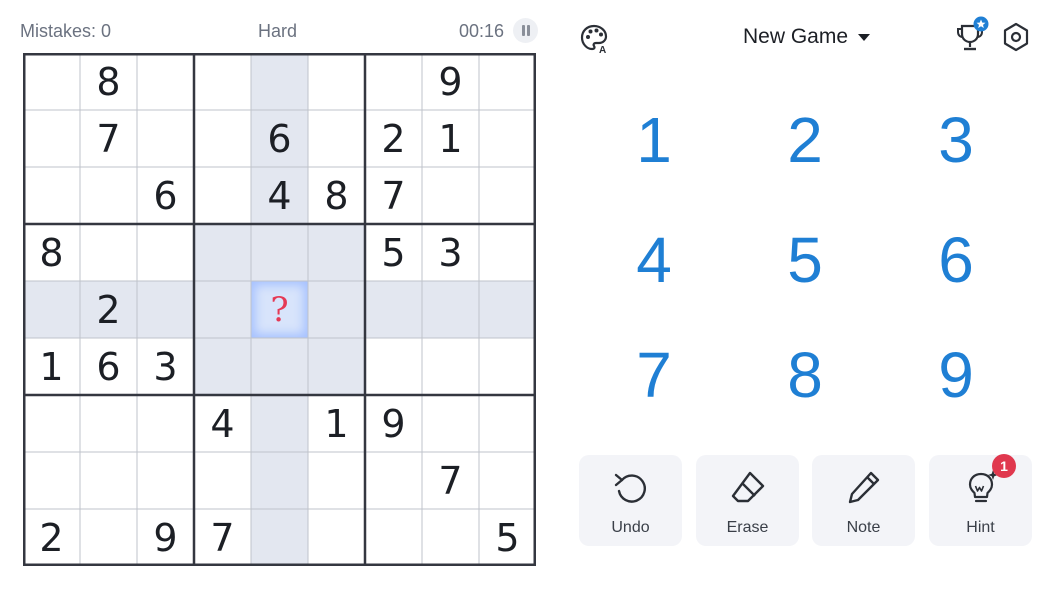  Describe the element at coordinates (972, 35) in the screenshot. I see `trophy-icon` at that location.